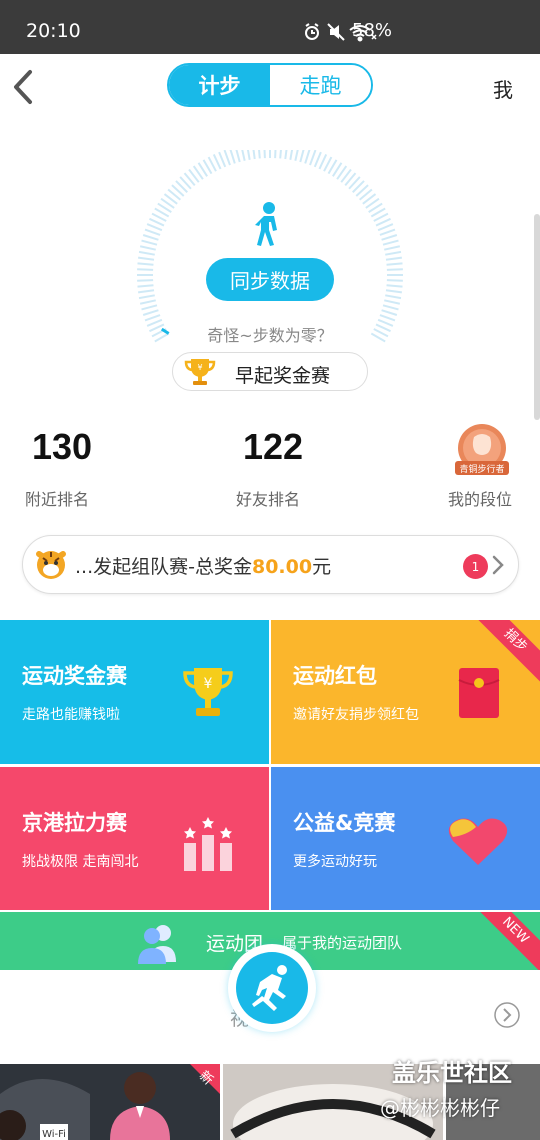 This screenshot has width=540, height=1140. What do you see at coordinates (481, 469) in the screenshot?
I see `badge-text: 青铜步行者` at bounding box center [481, 469].